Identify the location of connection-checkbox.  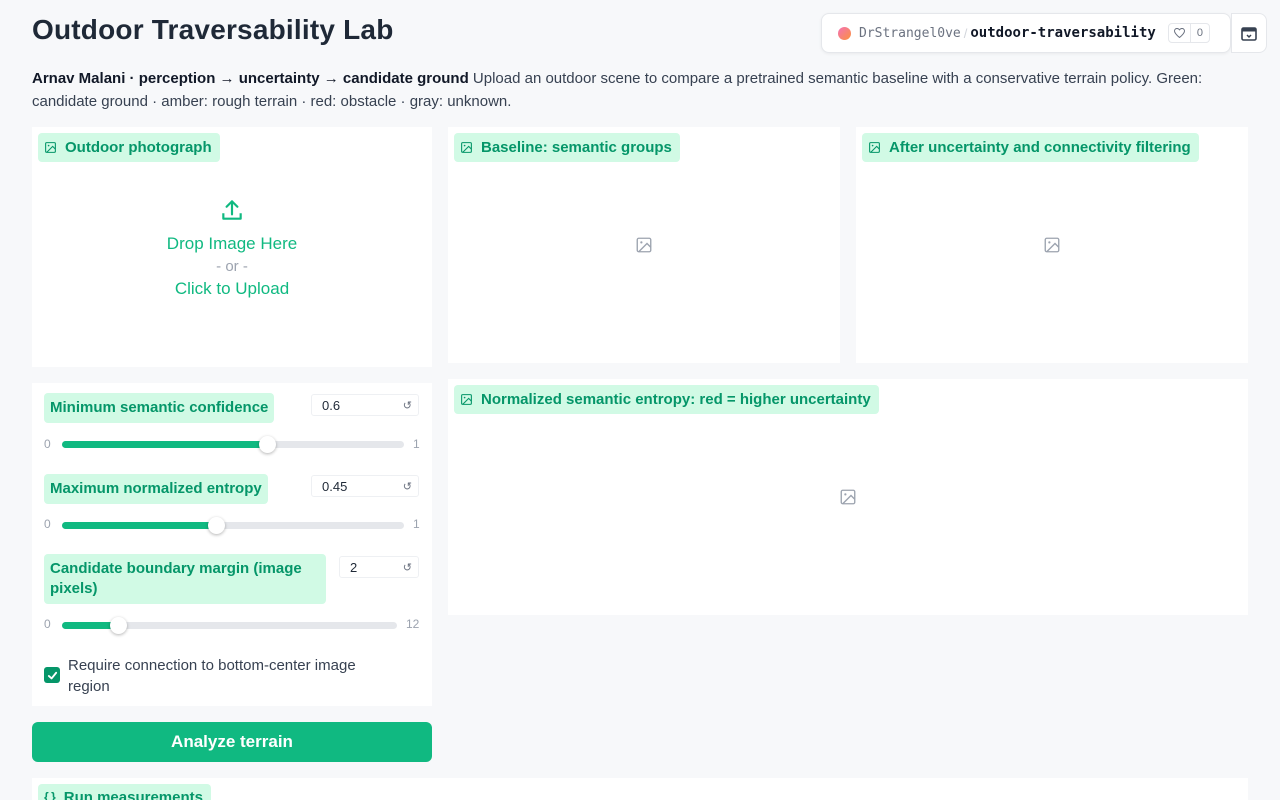
(52, 675).